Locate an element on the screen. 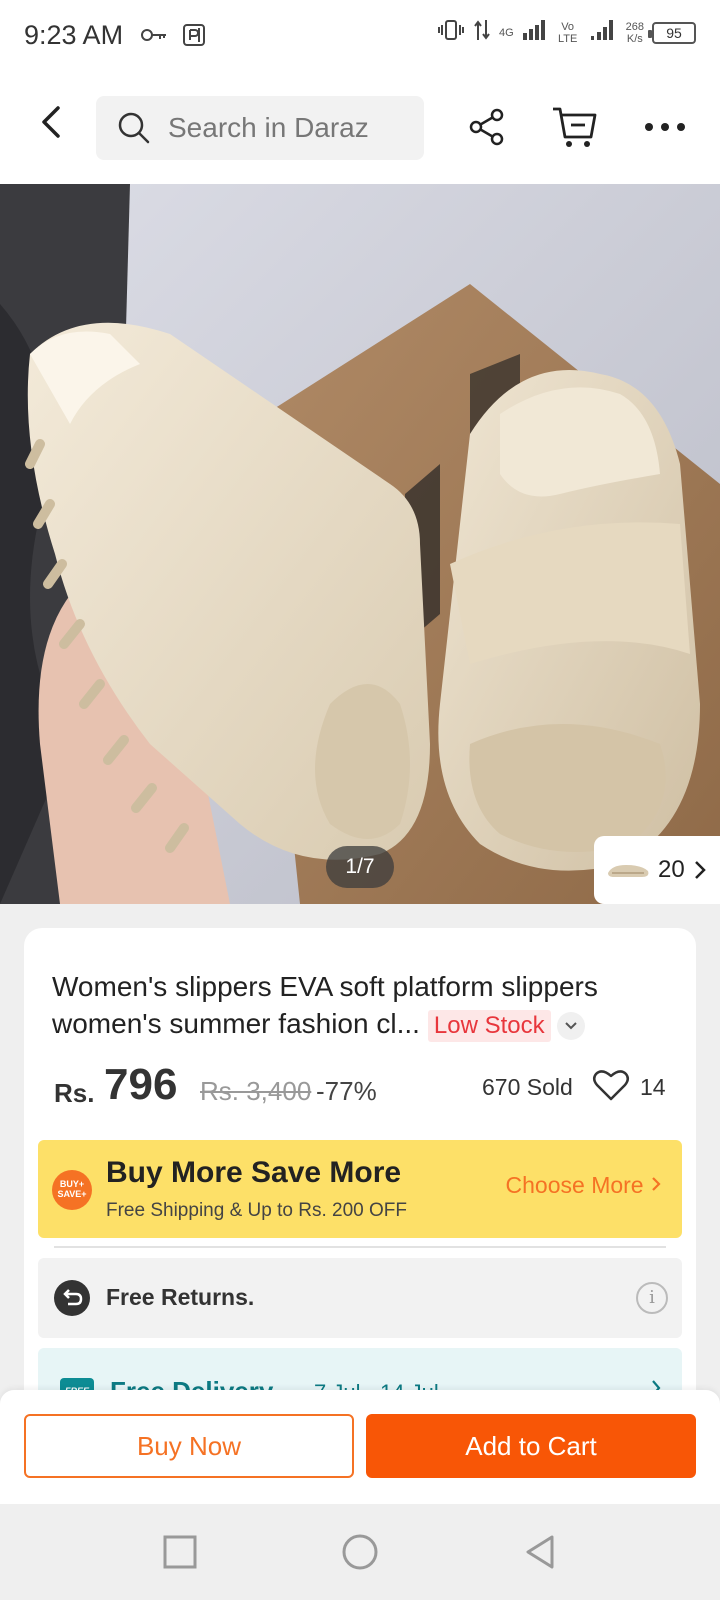 Image resolution: width=720 pixels, height=1600 pixels. variant-thumbnails-button: 20 is located at coordinates (657, 870).